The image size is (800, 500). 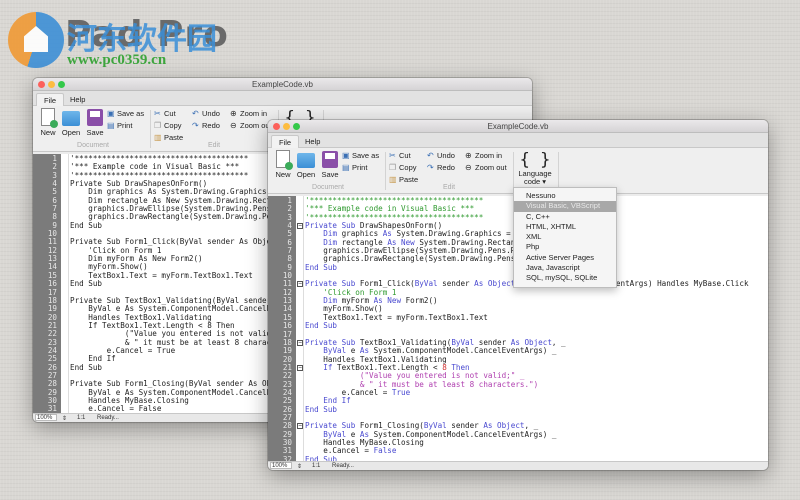 I want to click on code-token: Form2(), so click(x=184, y=259).